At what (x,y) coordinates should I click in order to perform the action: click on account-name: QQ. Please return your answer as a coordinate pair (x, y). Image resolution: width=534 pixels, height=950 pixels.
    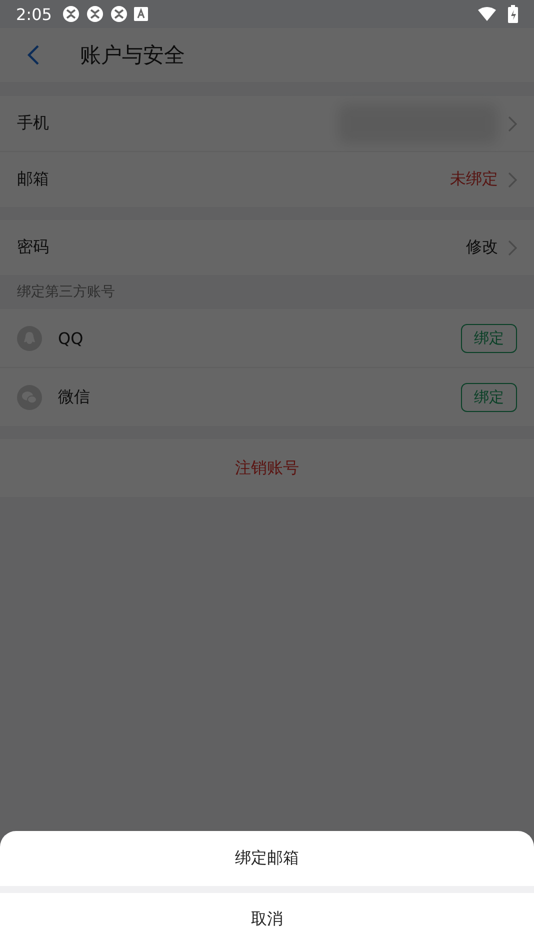
    Looking at the image, I should click on (71, 338).